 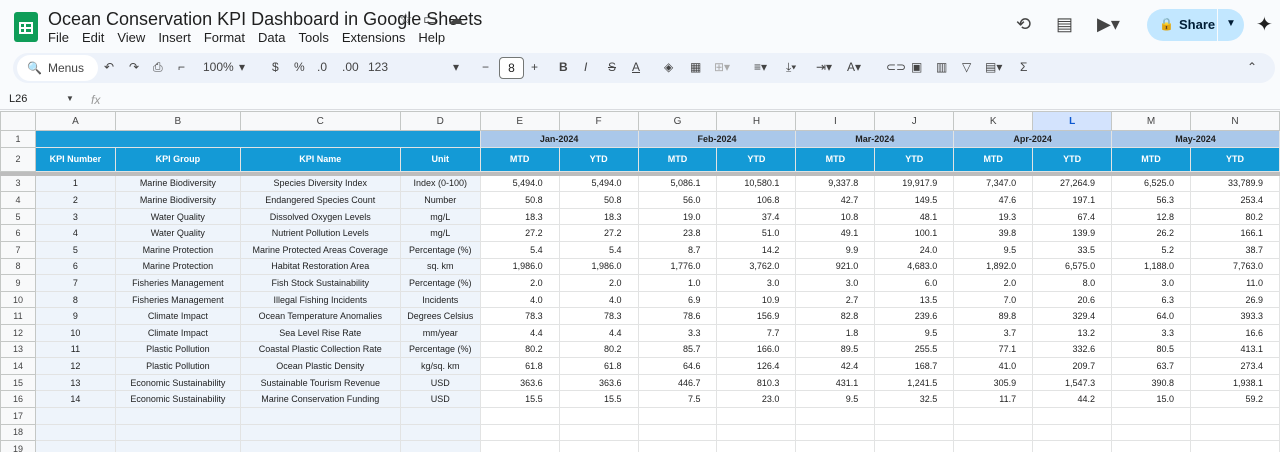 I want to click on value-cell: 89.8, so click(x=993, y=316).